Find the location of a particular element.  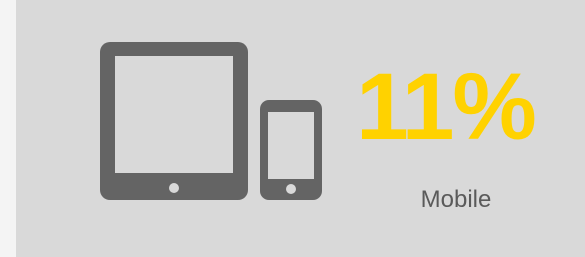

stat-value: 11% is located at coordinates (446, 107).